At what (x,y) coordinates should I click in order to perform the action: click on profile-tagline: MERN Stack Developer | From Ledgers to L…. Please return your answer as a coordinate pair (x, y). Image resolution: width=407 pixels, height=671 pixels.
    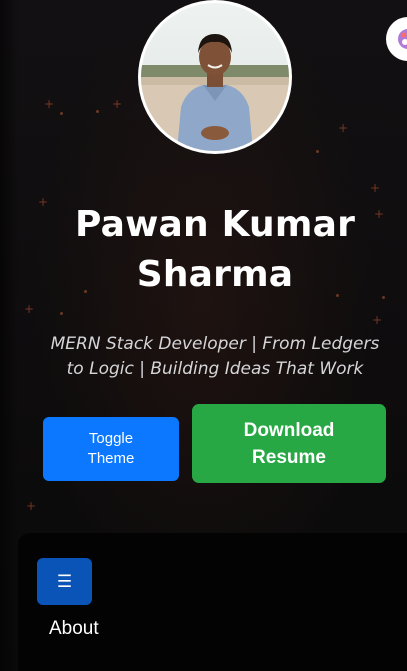
    Looking at the image, I should click on (215, 356).